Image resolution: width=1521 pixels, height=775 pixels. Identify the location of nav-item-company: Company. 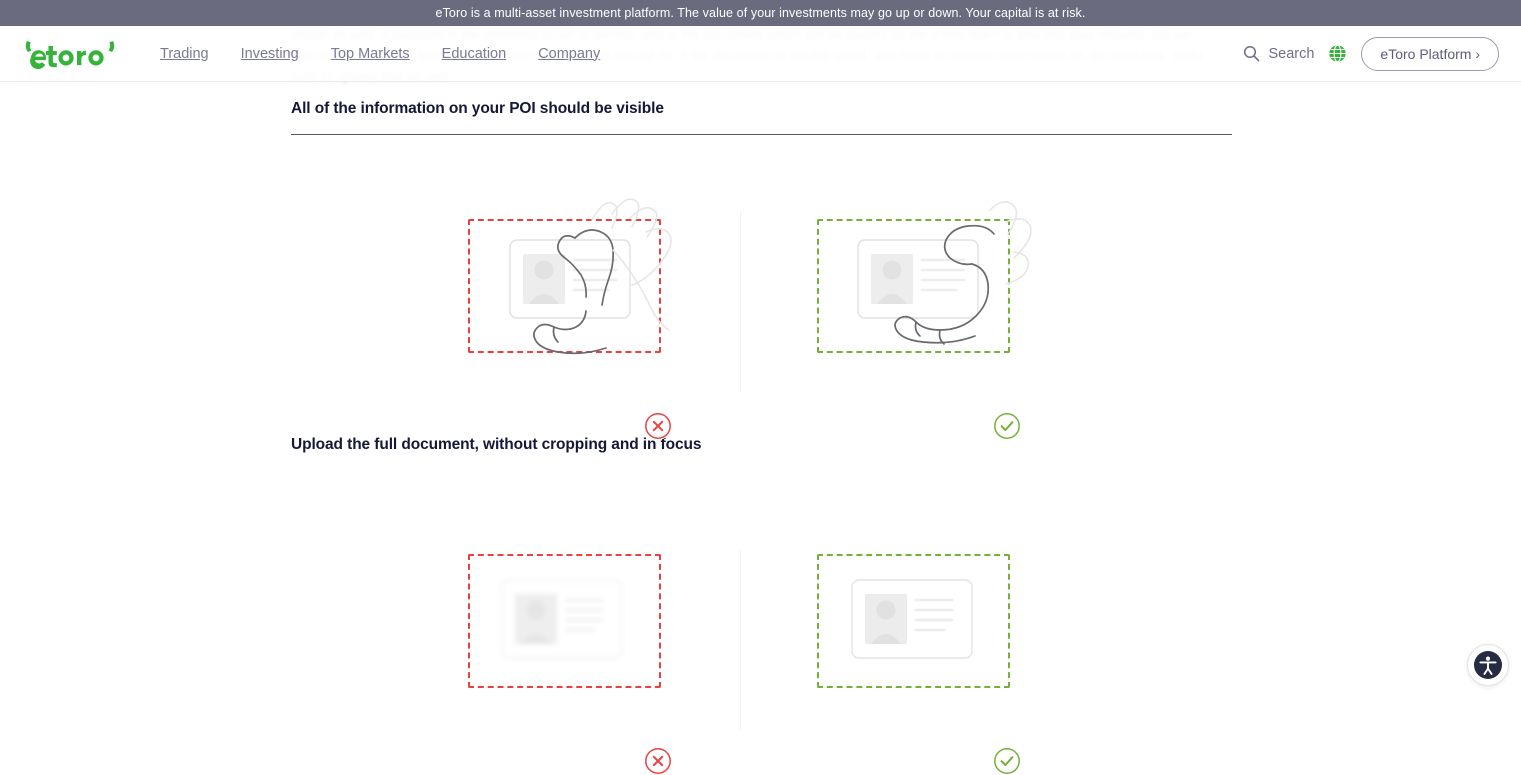
(569, 54).